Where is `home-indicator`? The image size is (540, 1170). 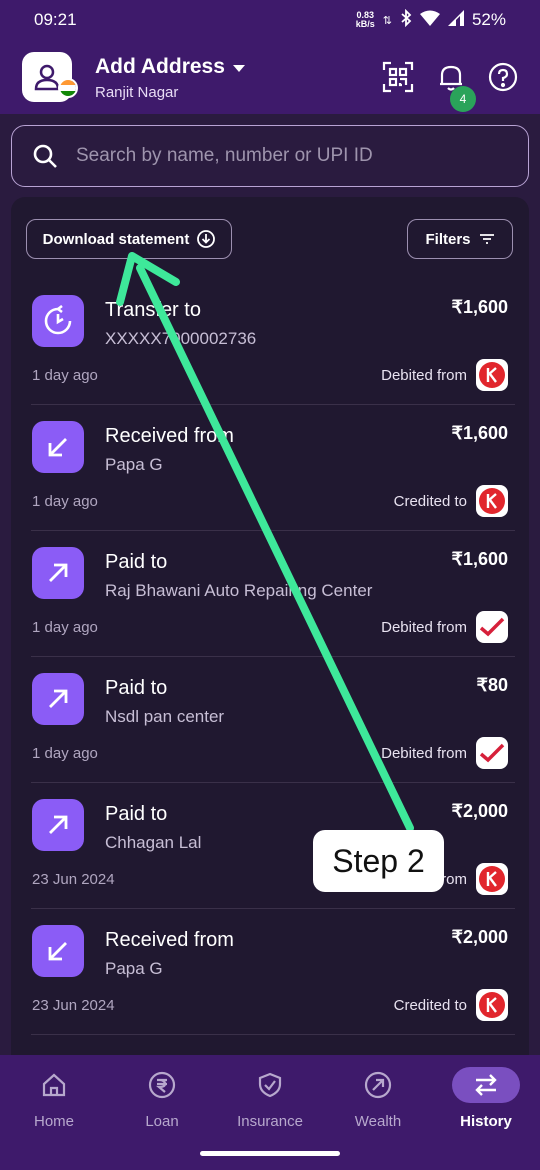 home-indicator is located at coordinates (270, 1153).